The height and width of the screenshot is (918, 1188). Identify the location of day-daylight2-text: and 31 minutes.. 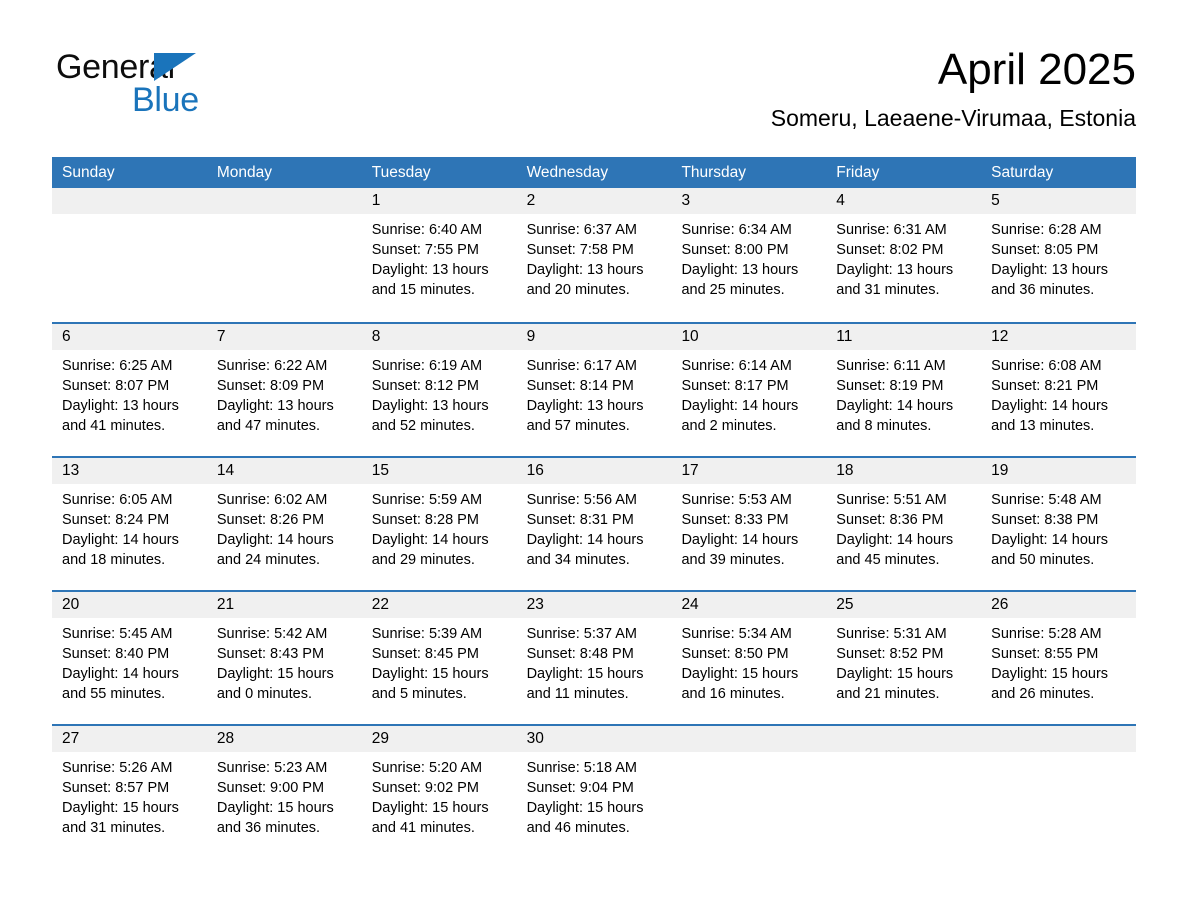
(114, 828).